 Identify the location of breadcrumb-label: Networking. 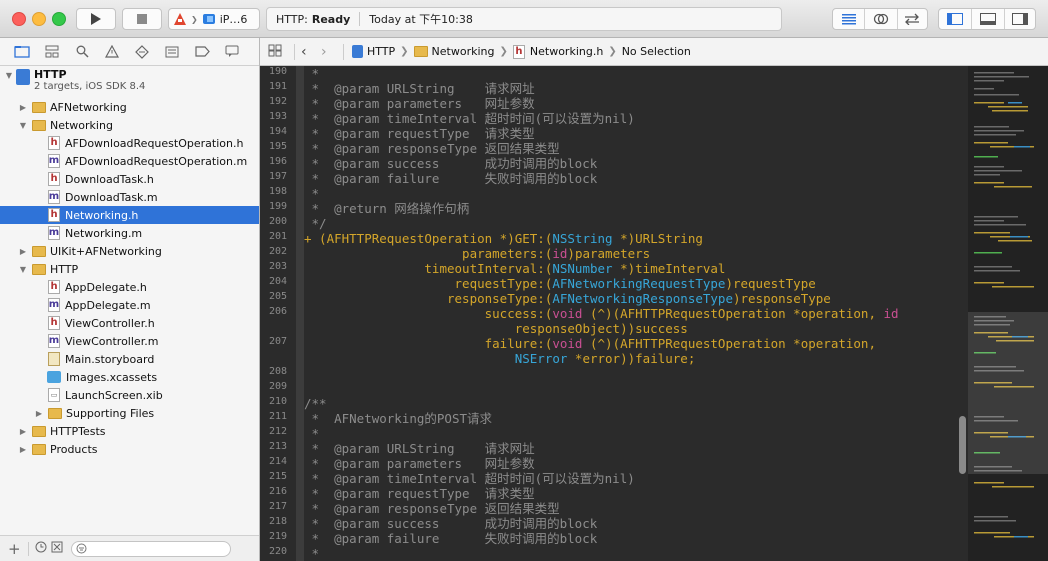
(463, 51).